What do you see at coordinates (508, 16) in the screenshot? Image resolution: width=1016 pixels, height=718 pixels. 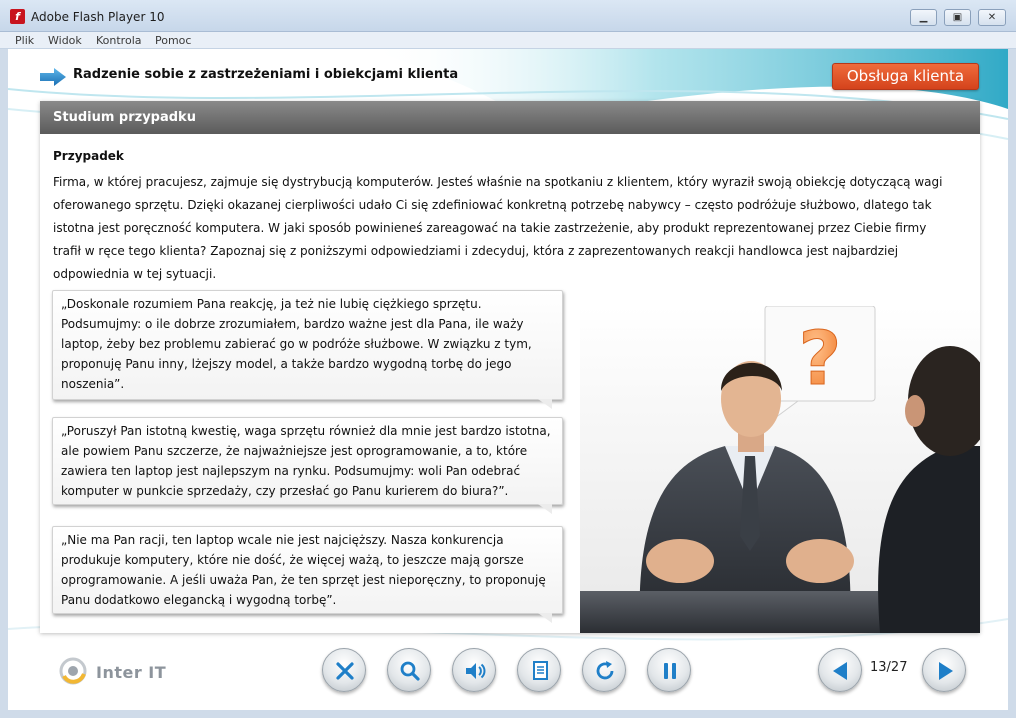 I see `window-titlebar: f Adobe Flash Player 10 ▁ ▣ ✕` at bounding box center [508, 16].